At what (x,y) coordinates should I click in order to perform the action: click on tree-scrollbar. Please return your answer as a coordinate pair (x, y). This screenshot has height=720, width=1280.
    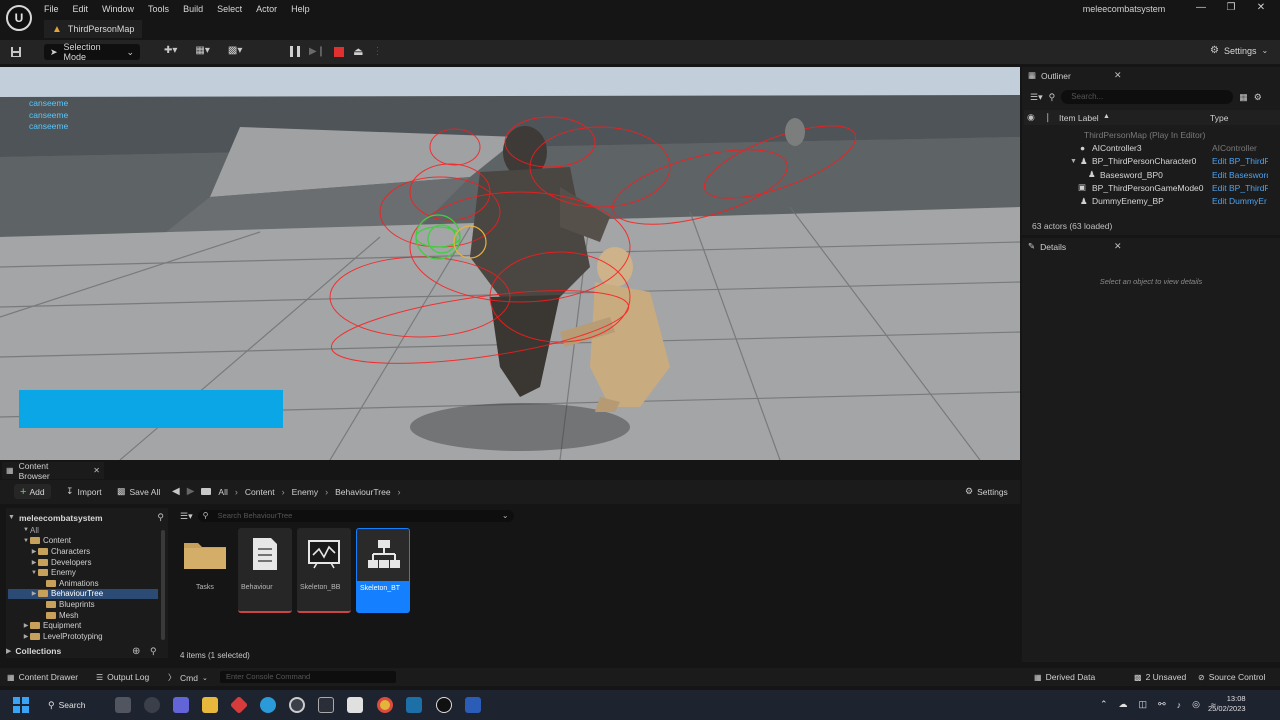
    Looking at the image, I should click on (163, 585).